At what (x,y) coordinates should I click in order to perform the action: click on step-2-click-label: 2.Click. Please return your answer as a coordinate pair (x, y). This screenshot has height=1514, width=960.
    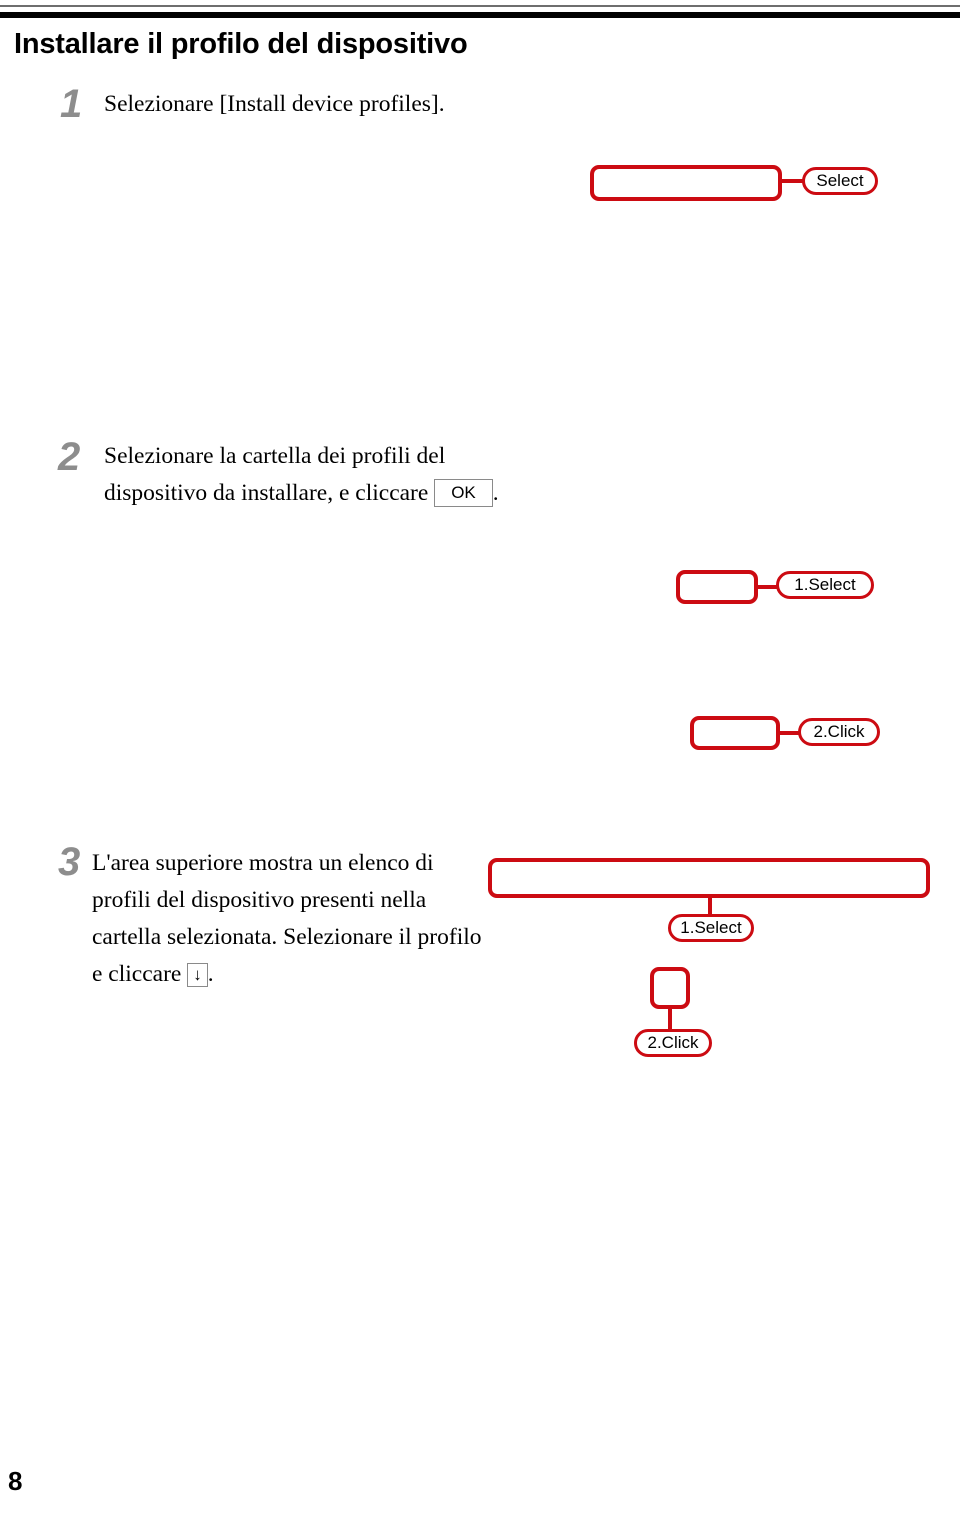
    Looking at the image, I should click on (839, 732).